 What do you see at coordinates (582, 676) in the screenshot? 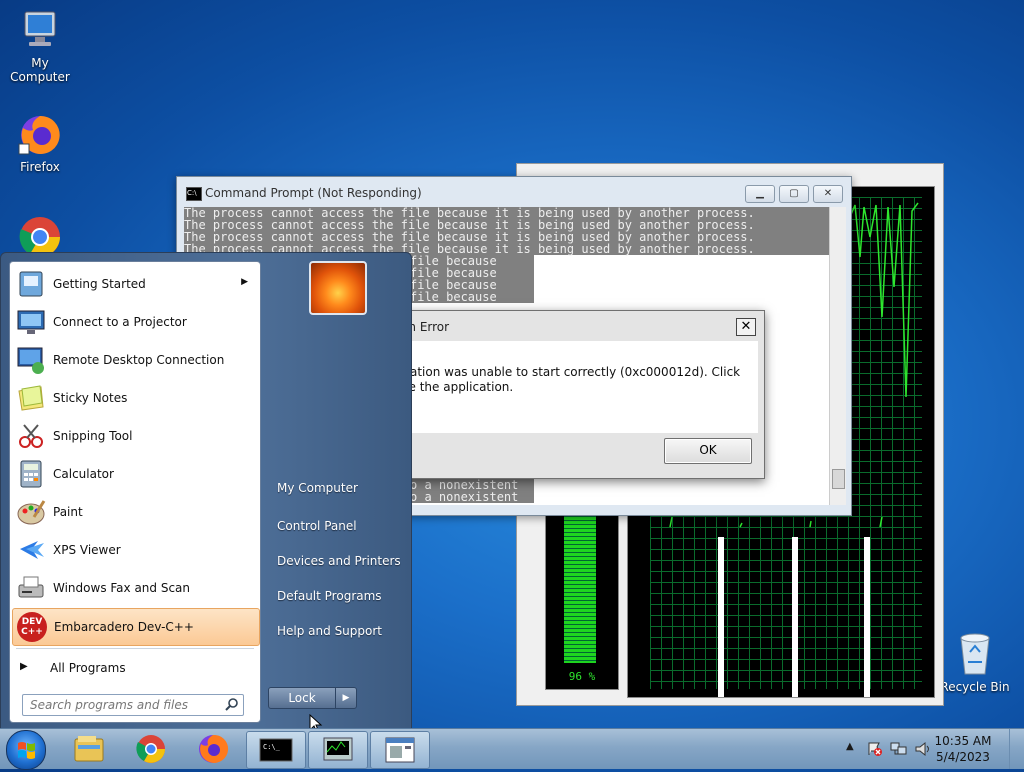
I see `cpu-usage-label: 96 %` at bounding box center [582, 676].